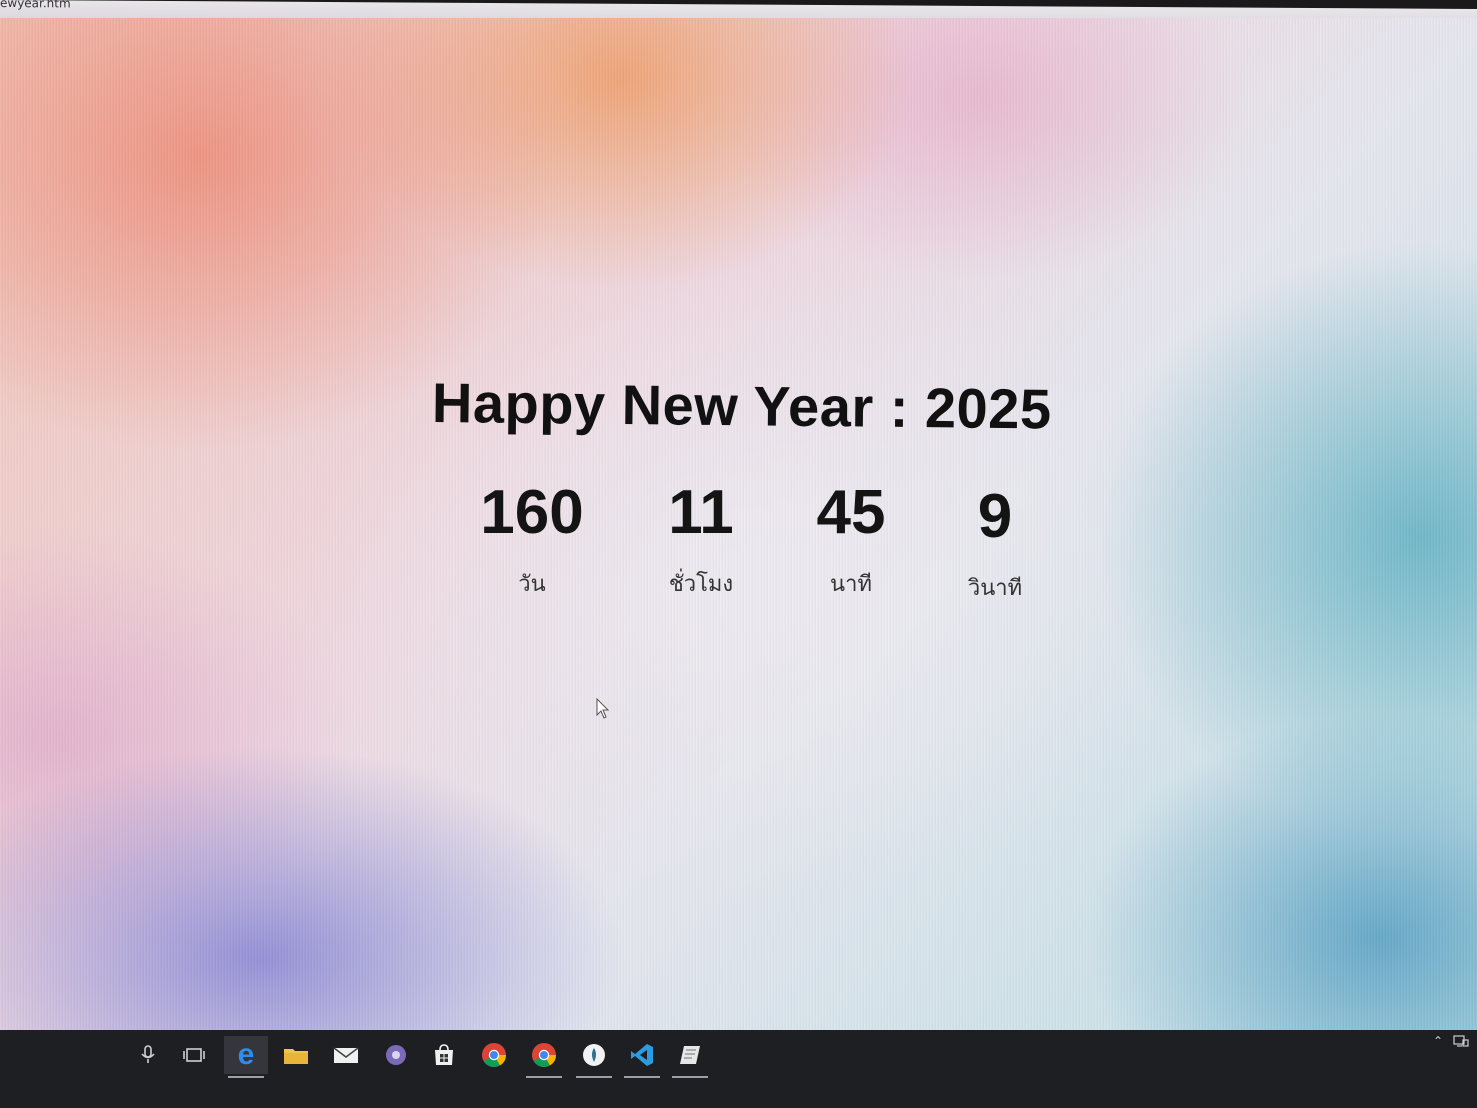  What do you see at coordinates (741, 406) in the screenshot?
I see `page-title: Happy New Year : 2025` at bounding box center [741, 406].